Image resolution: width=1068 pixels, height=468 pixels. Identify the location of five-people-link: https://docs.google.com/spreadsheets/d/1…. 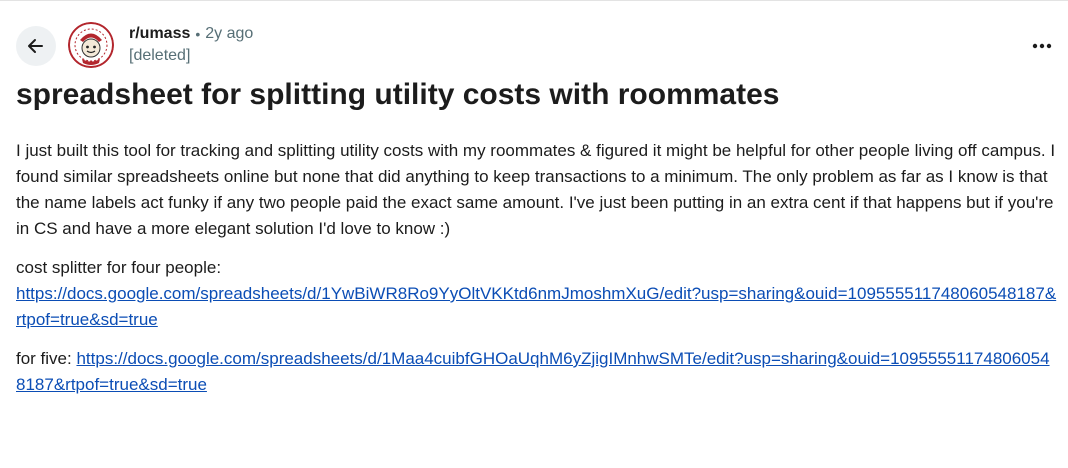
(533, 371).